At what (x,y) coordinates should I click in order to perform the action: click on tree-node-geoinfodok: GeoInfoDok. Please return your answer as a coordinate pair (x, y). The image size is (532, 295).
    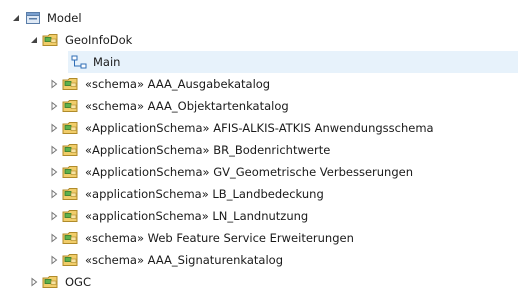
    Looking at the image, I should click on (80, 40).